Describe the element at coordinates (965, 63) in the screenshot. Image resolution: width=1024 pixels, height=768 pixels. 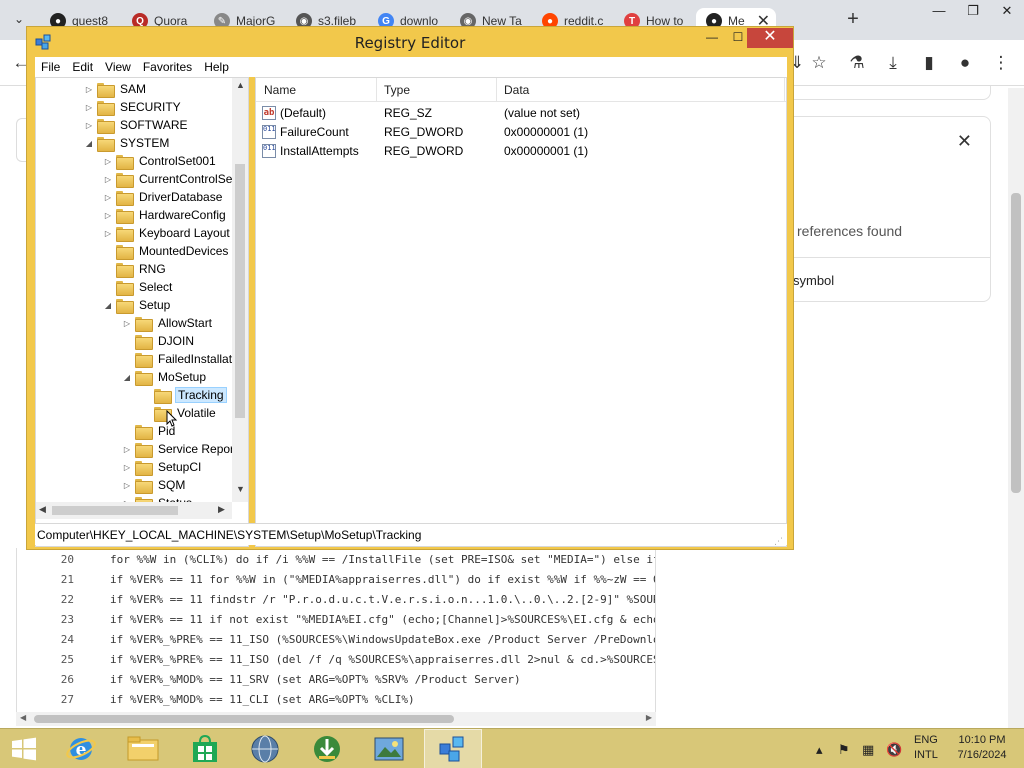
I see `profile-avatar-icon: ●` at that location.